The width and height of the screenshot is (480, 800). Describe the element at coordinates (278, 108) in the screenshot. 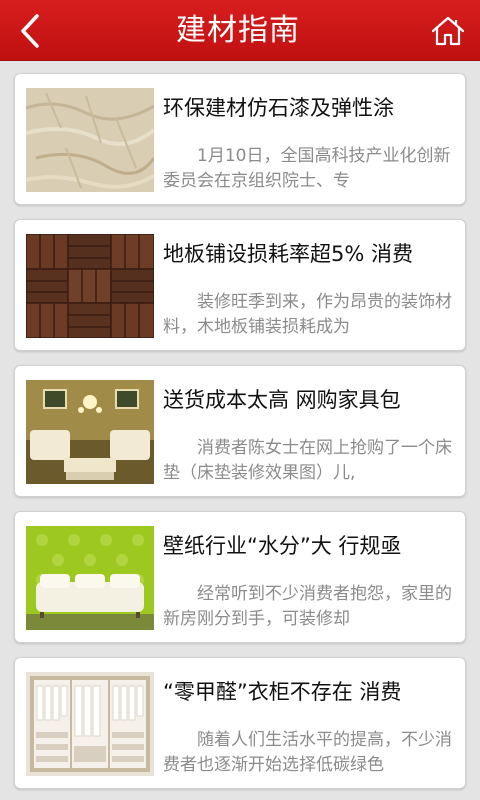

I see `article-title: 环保建材仿石漆及弹性涂` at that location.